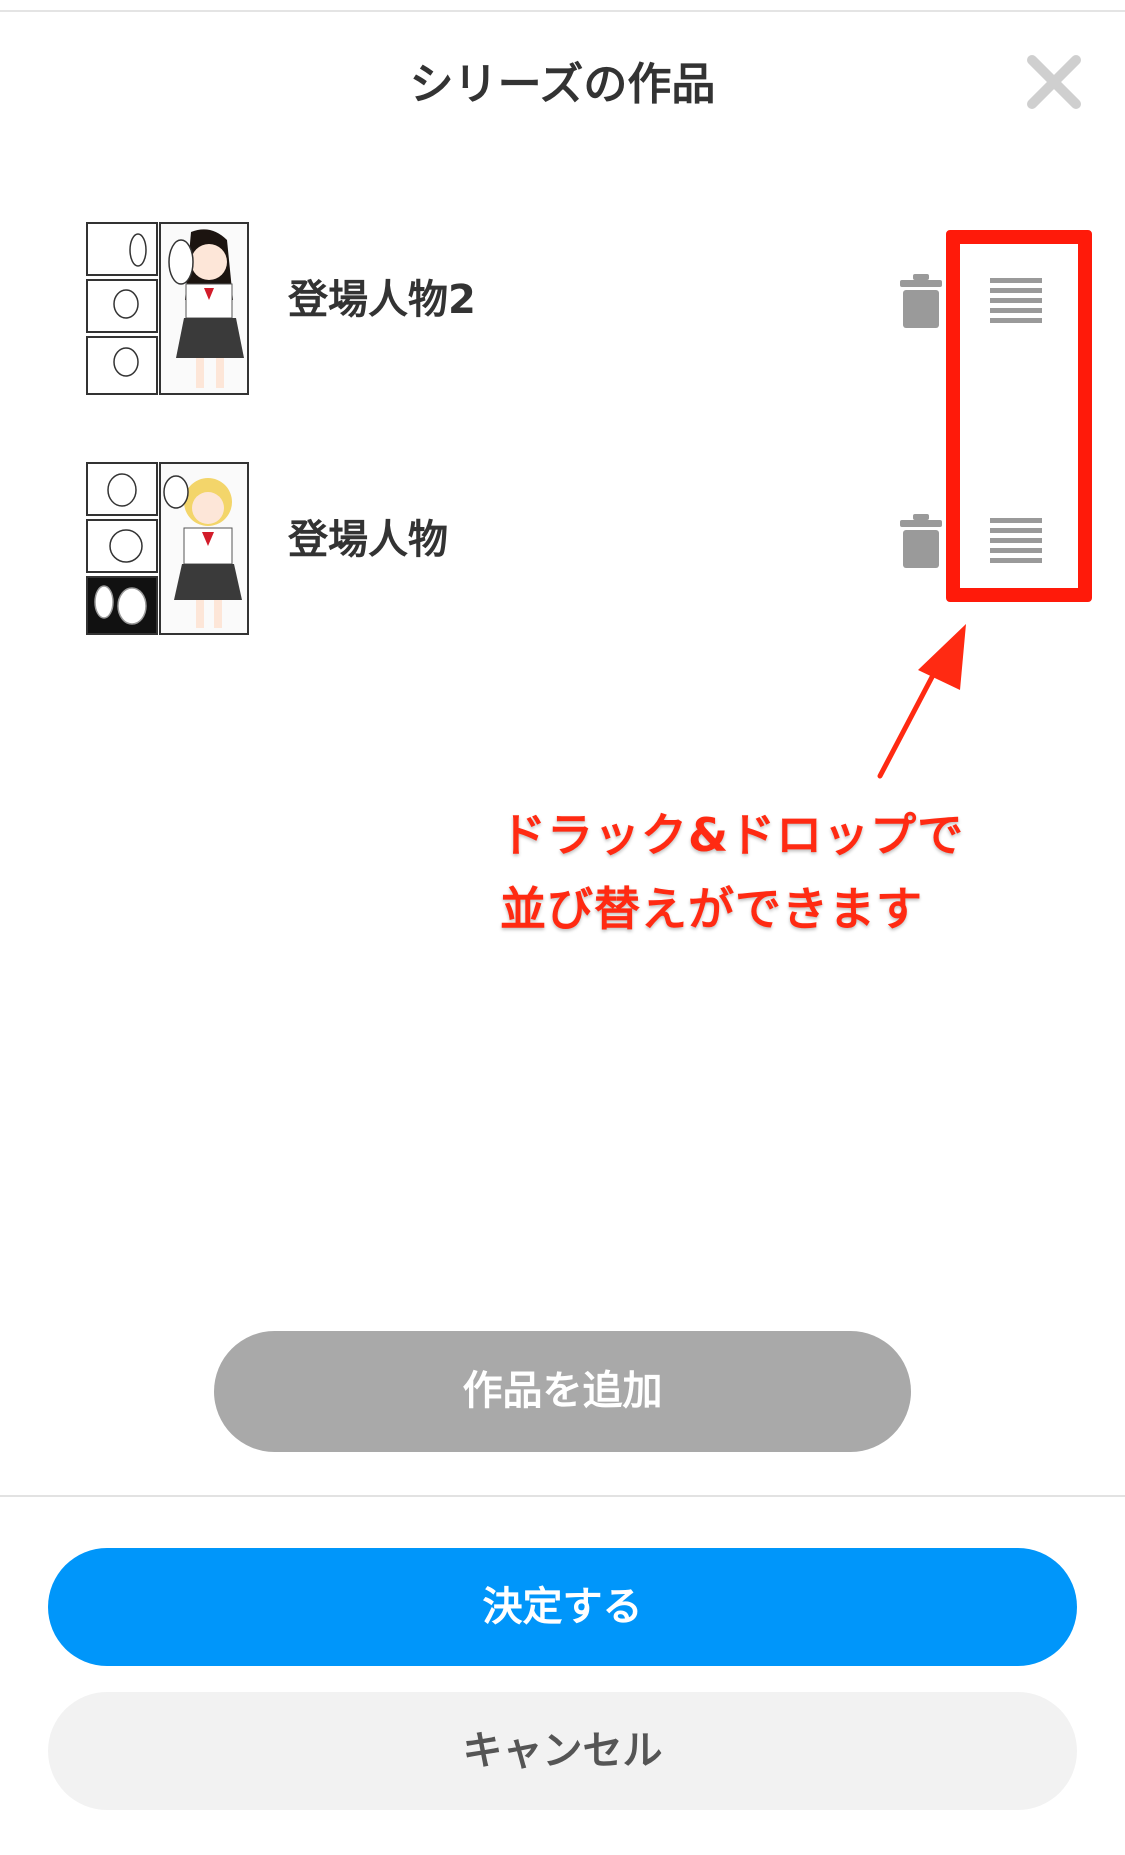 The height and width of the screenshot is (1855, 1125). What do you see at coordinates (732, 872) in the screenshot?
I see `annotation-text: ドラック&ドロップで 並び替えができます` at bounding box center [732, 872].